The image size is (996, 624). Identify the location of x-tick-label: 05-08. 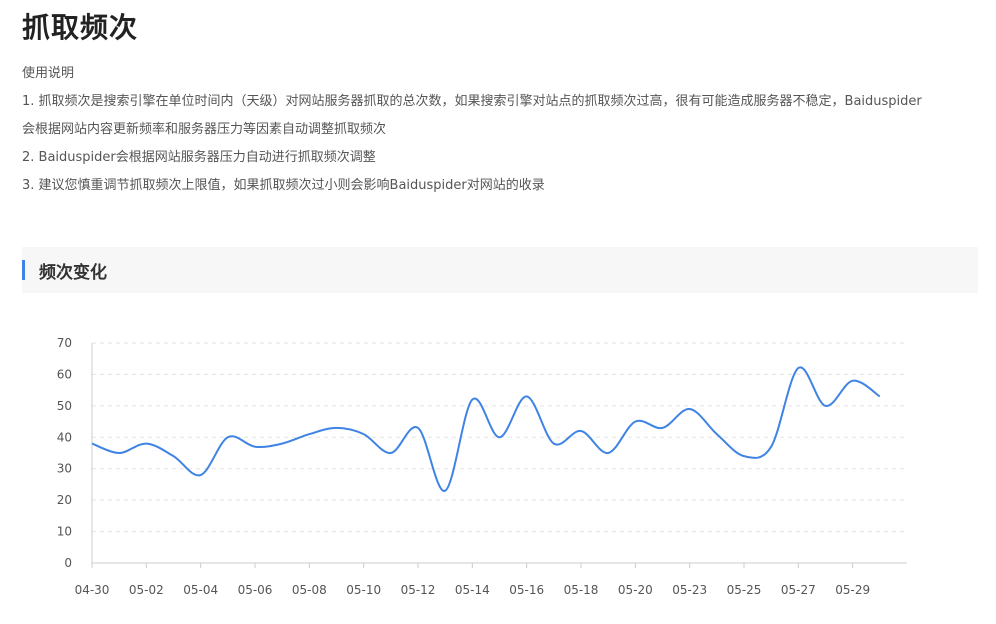
(309, 590).